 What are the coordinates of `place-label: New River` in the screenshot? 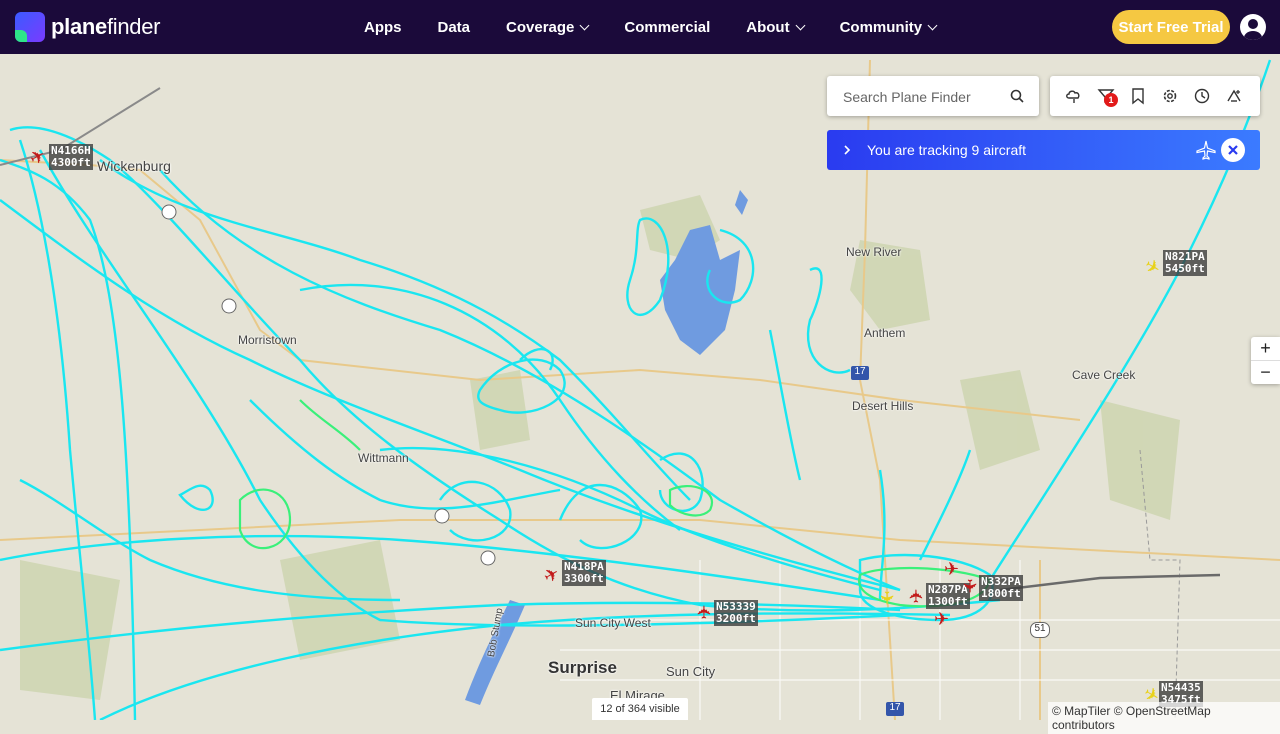 It's located at (874, 252).